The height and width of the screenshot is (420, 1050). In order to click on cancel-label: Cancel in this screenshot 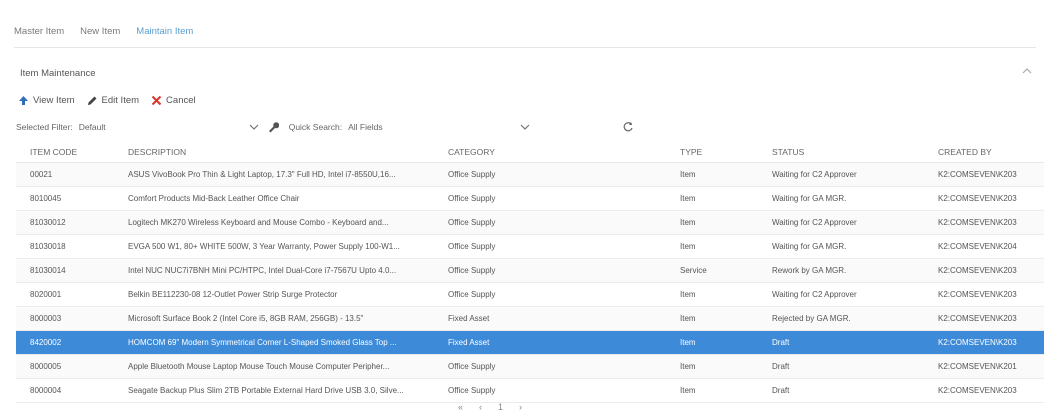, I will do `click(181, 100)`.